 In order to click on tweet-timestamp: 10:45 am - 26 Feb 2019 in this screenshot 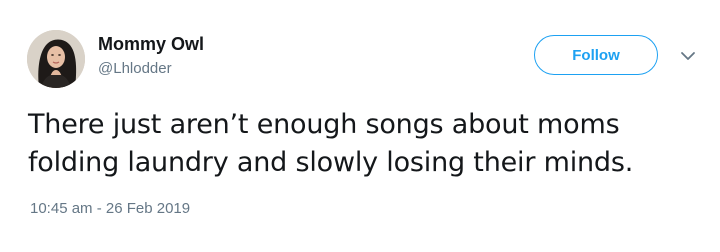, I will do `click(110, 208)`.